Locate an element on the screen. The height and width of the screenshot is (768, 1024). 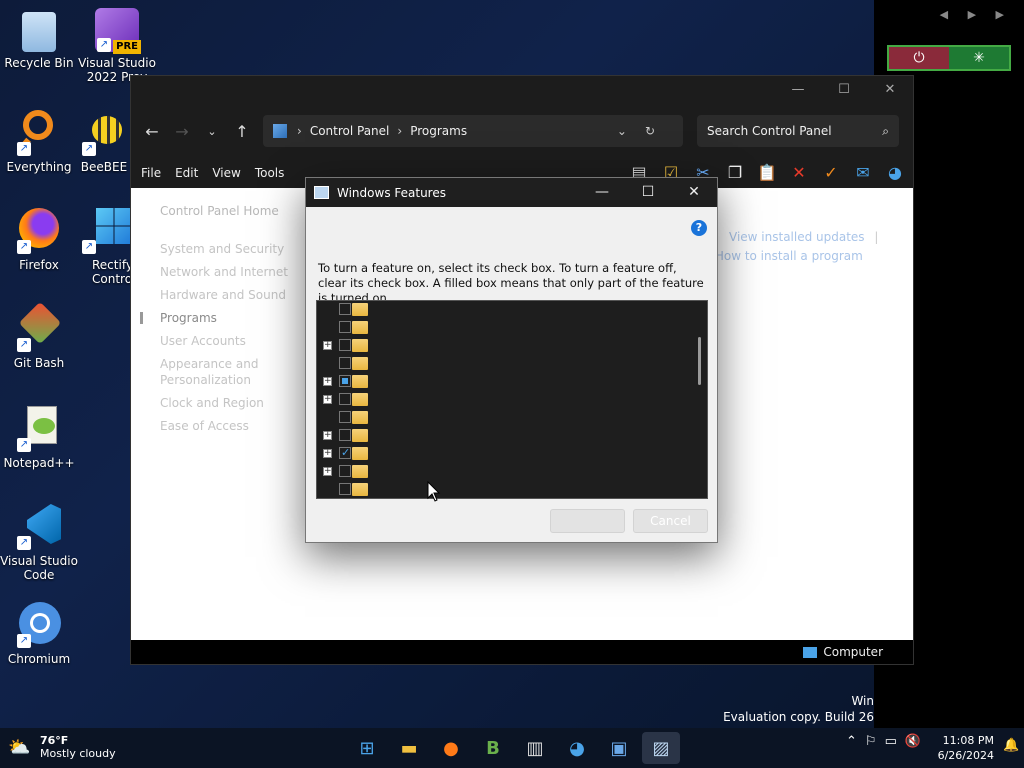
address-bar: › Control Panel › Programs ⌄↻ is located at coordinates (473, 131).